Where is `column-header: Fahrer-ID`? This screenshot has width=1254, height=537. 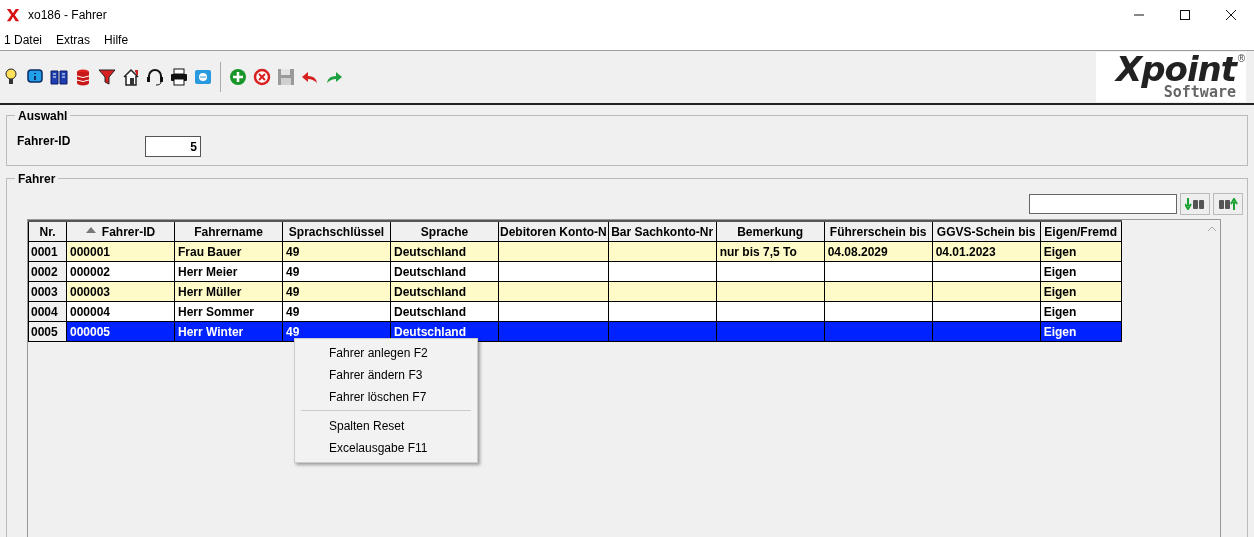 column-header: Fahrer-ID is located at coordinates (120, 231).